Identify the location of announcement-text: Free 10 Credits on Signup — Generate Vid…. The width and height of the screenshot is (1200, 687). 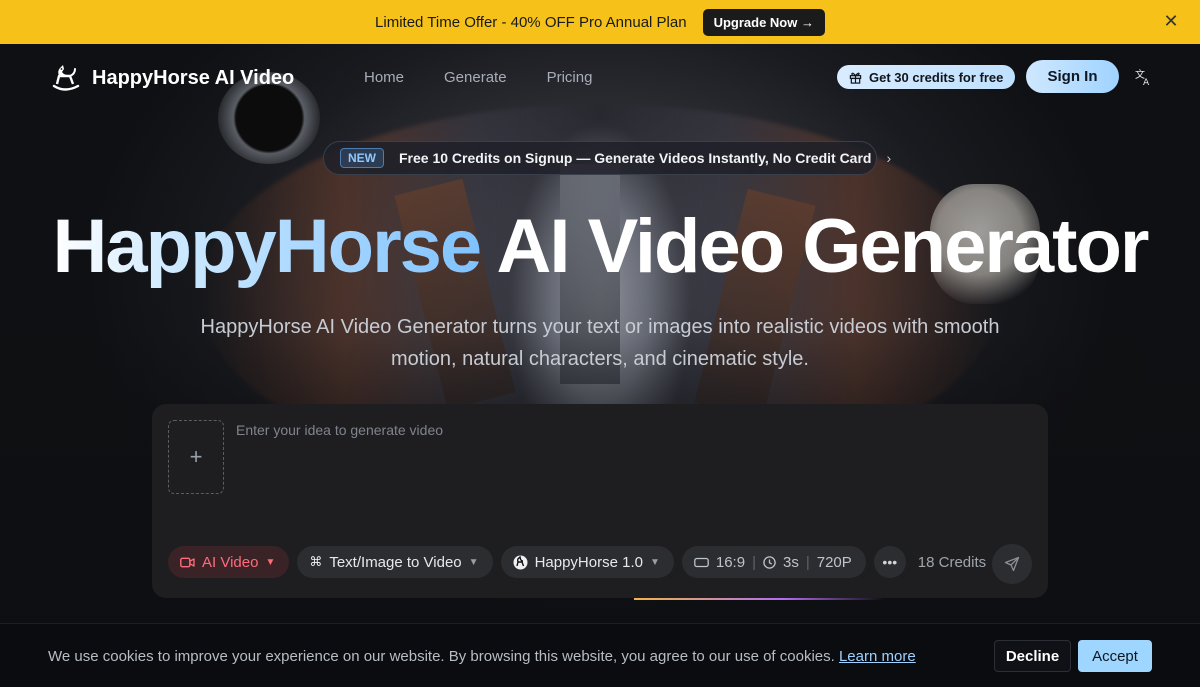
(635, 158).